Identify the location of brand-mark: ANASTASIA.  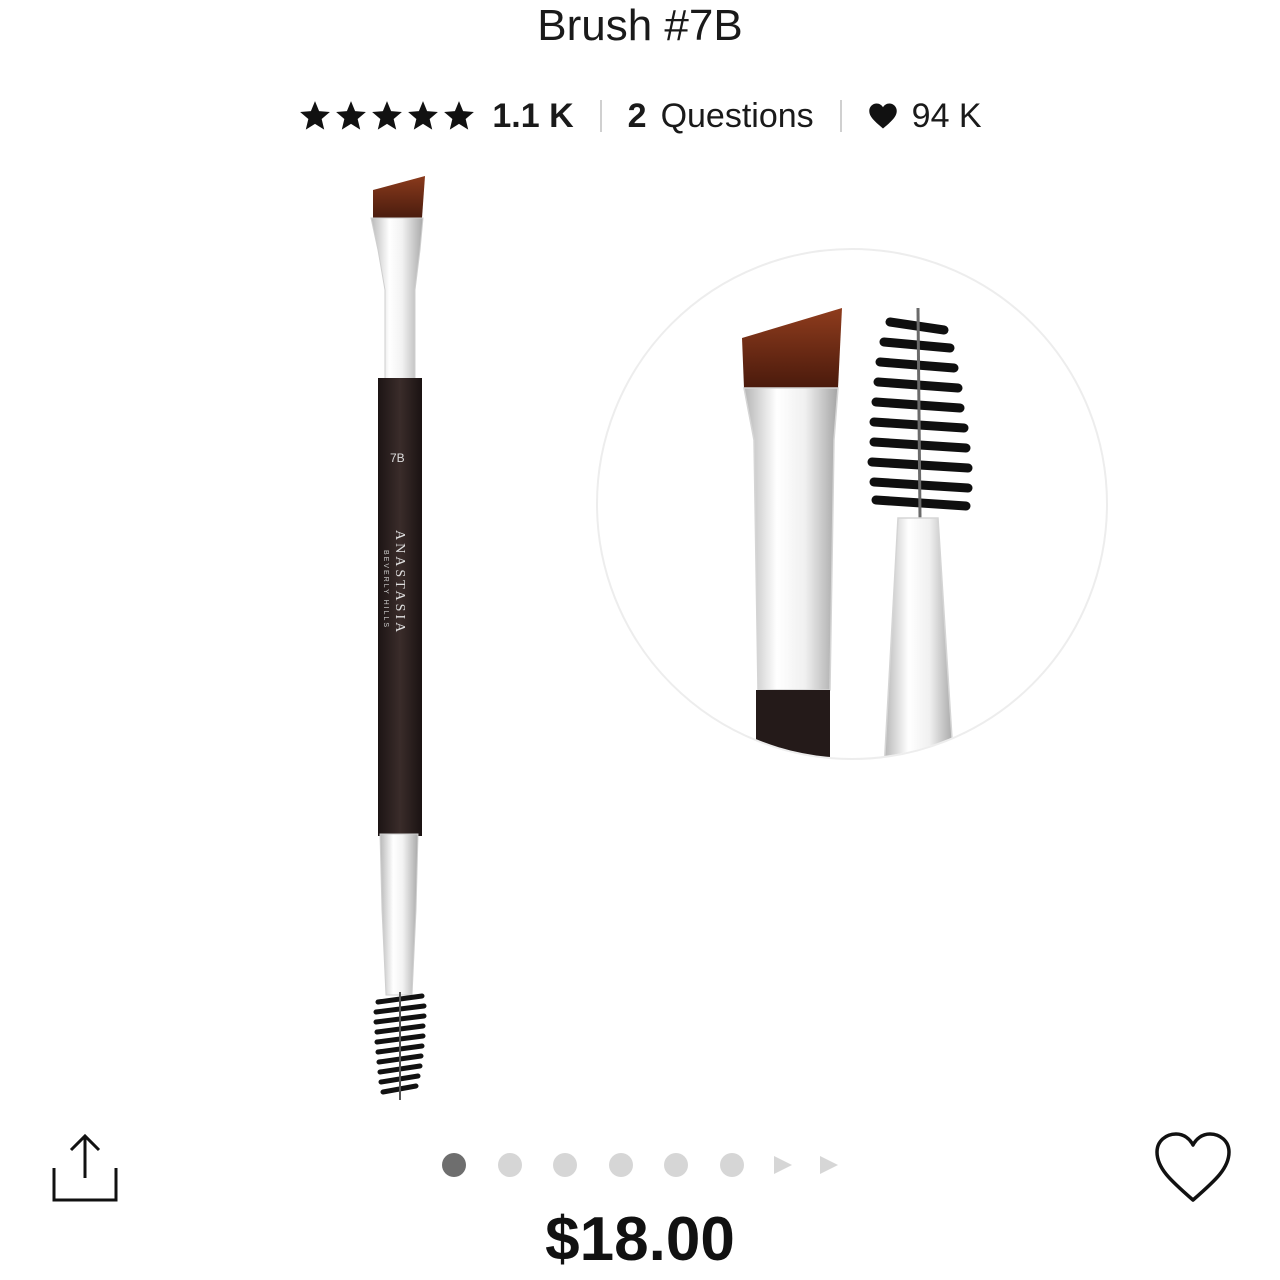
(399, 582).